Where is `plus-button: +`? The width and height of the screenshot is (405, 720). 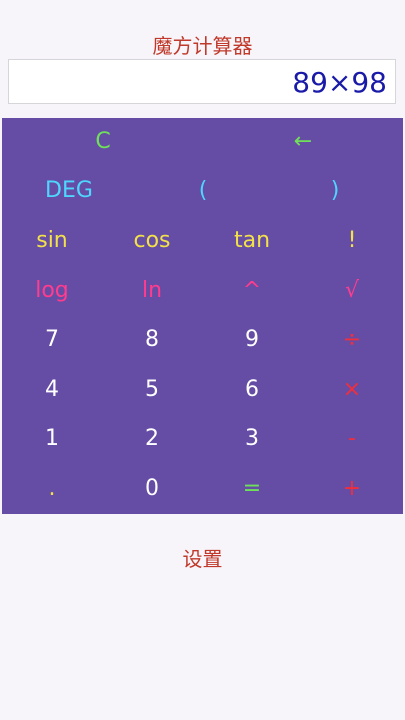
plus-button: + is located at coordinates (352, 489).